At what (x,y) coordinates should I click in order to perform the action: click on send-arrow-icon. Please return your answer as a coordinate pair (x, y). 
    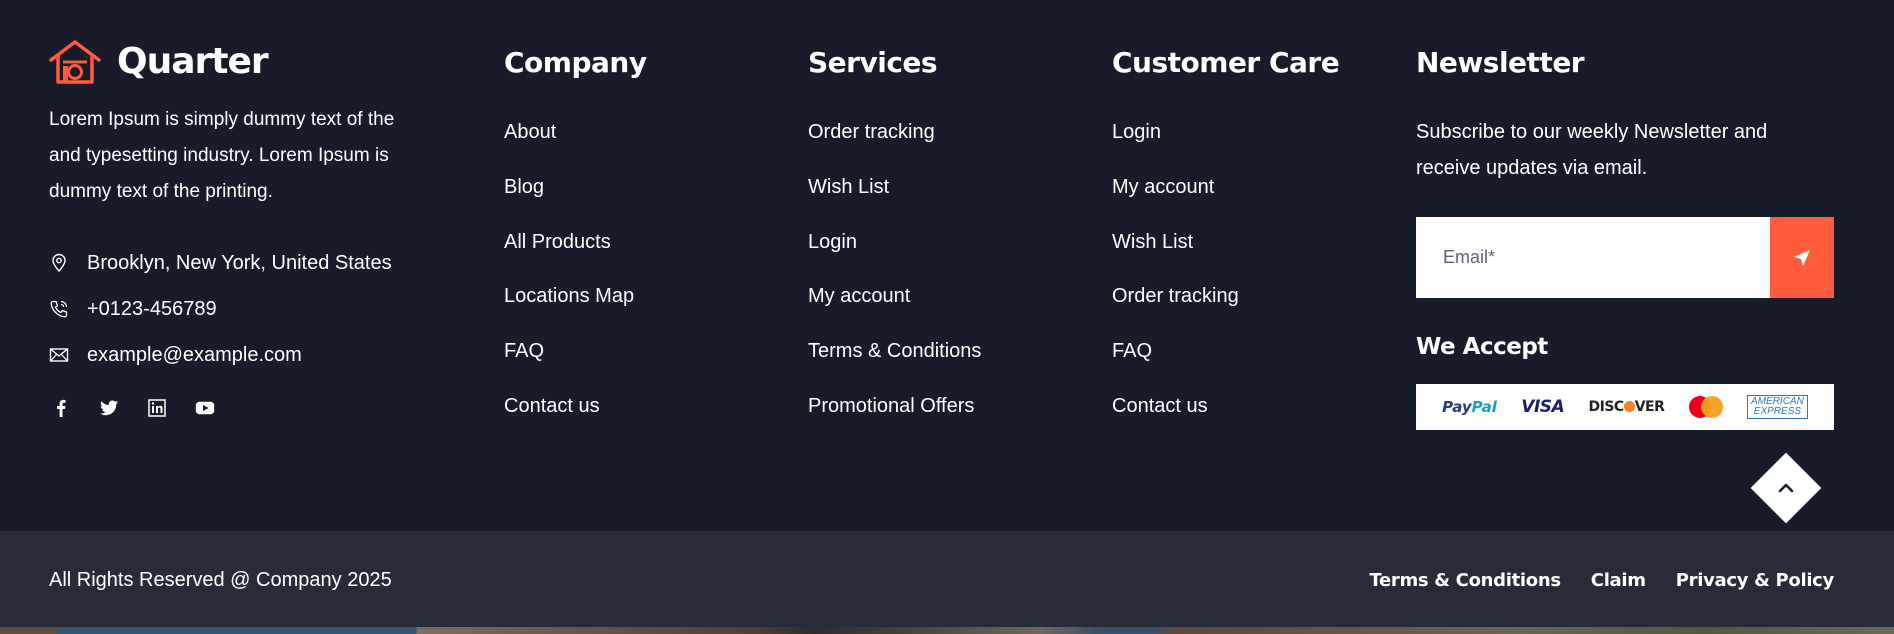
    Looking at the image, I should click on (1802, 257).